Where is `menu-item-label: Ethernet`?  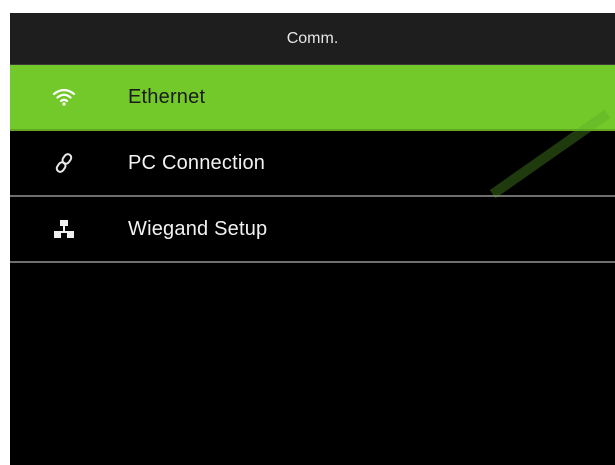
menu-item-label: Ethernet is located at coordinates (167, 96).